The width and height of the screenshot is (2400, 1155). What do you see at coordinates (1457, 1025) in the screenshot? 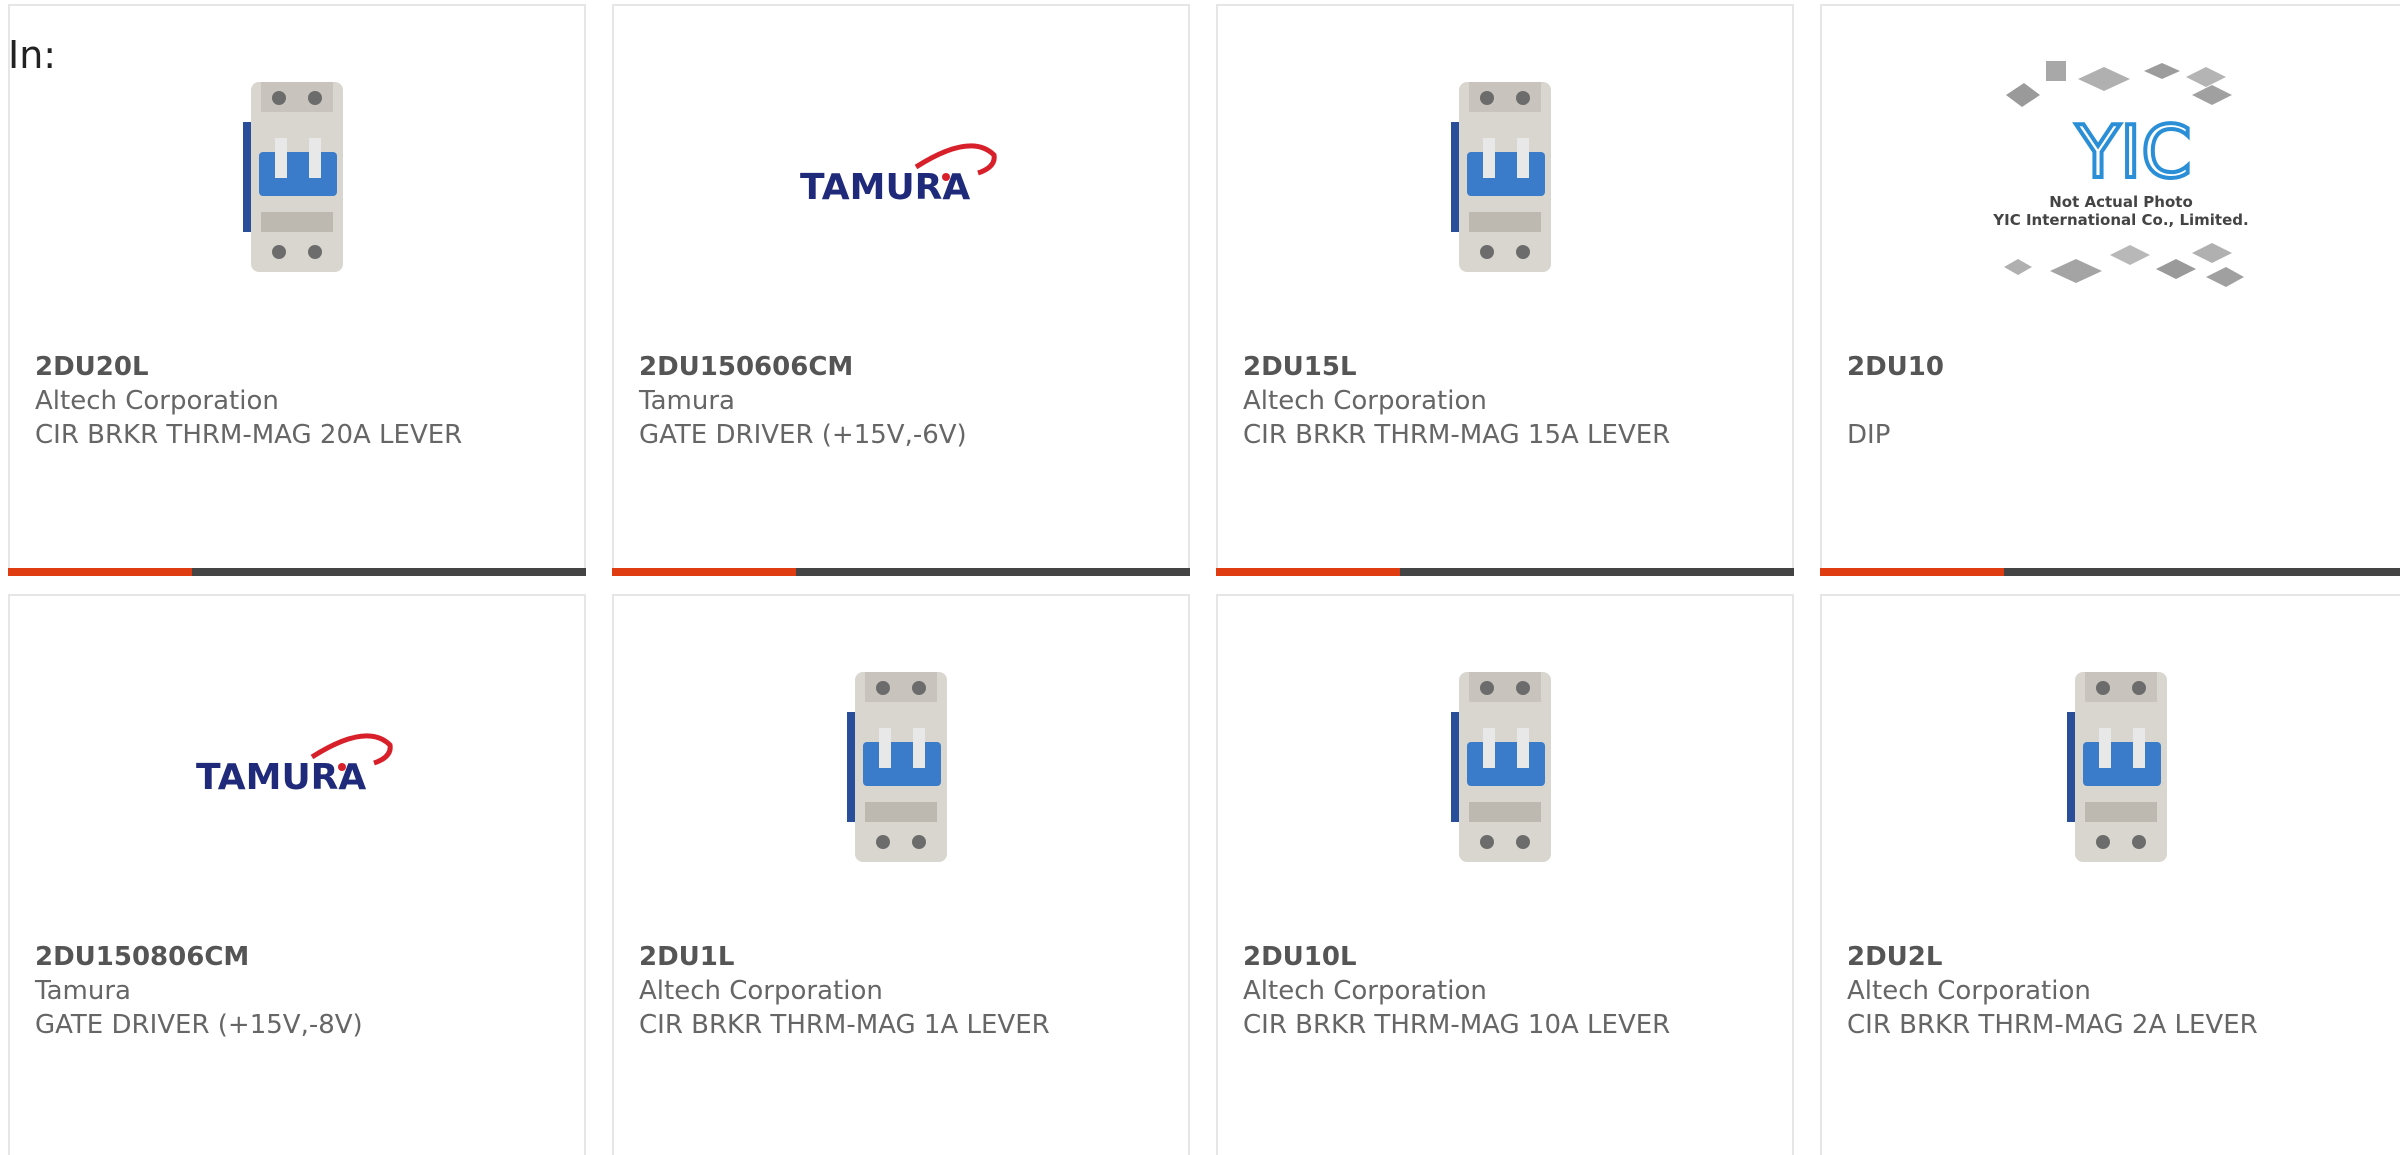
I see `description: CIR BRKR THRM-MAG 10A LEVER` at bounding box center [1457, 1025].